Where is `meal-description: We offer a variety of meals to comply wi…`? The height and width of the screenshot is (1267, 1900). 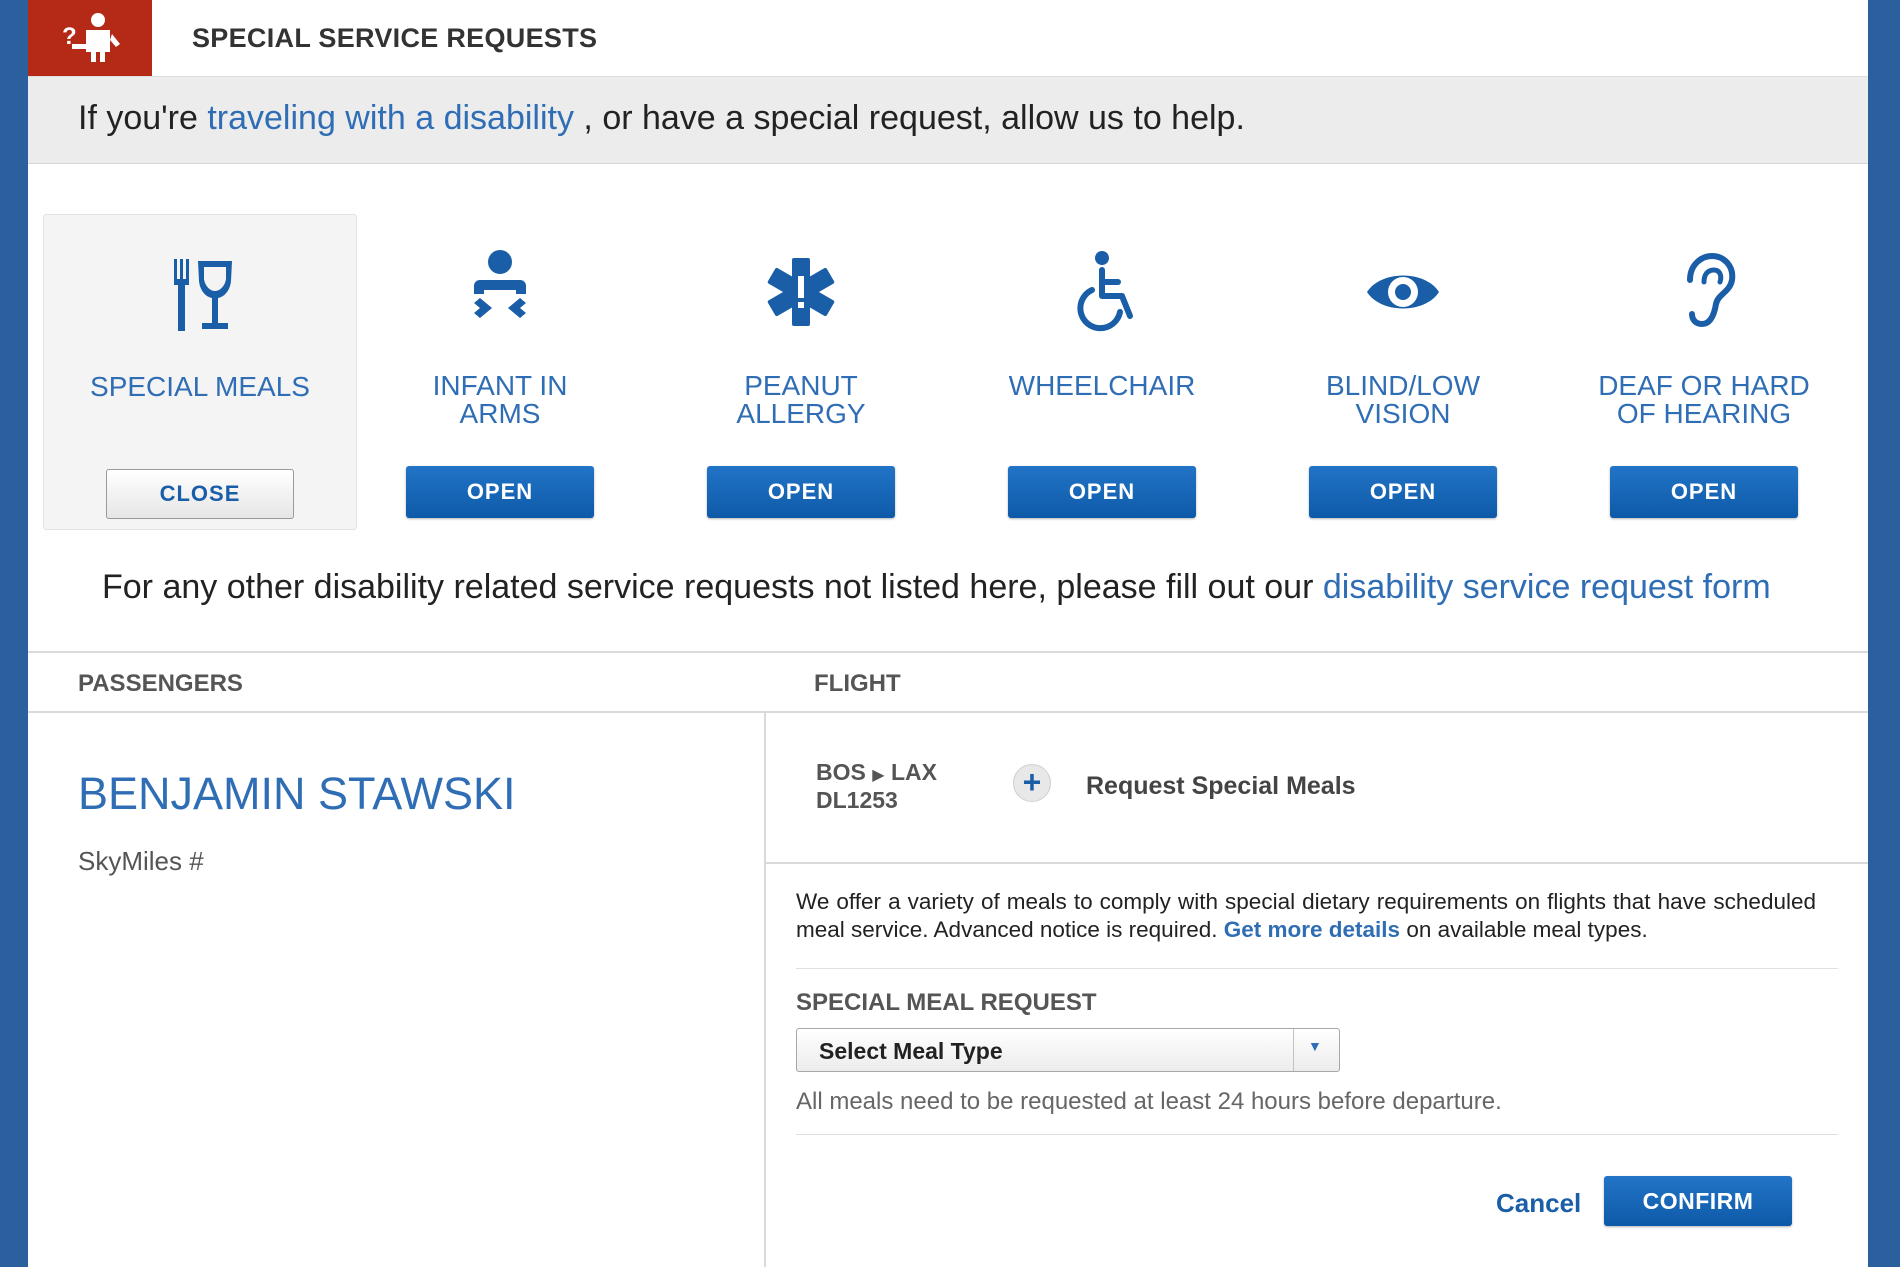
meal-description: We offer a variety of meals to comply wi… is located at coordinates (1306, 916).